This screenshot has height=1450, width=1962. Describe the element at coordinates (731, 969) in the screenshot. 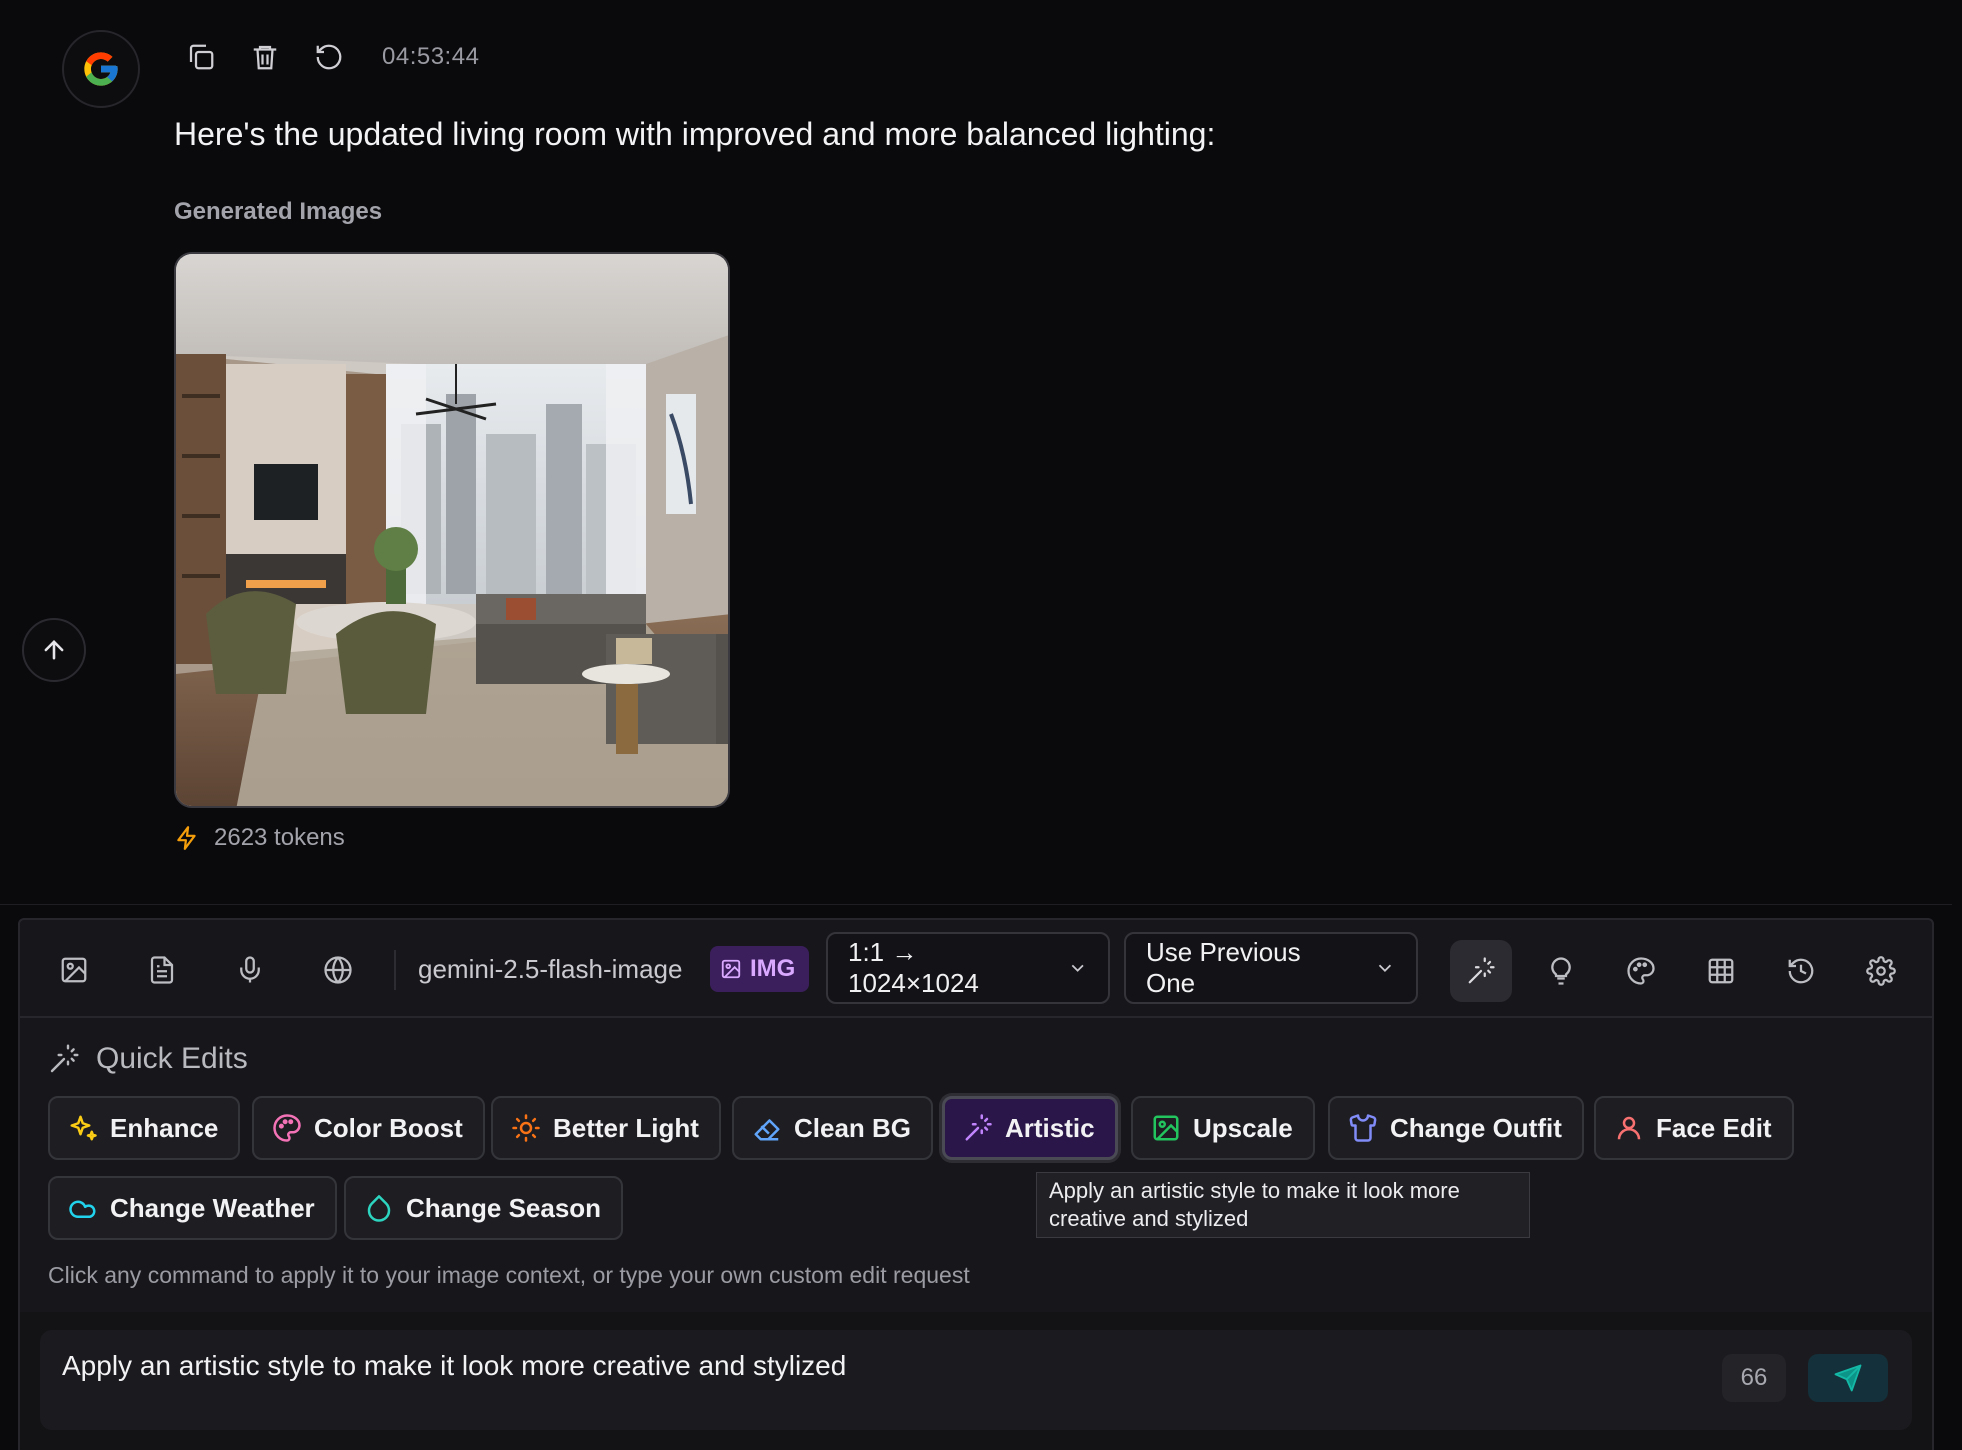

I see `image-badge-icon` at that location.